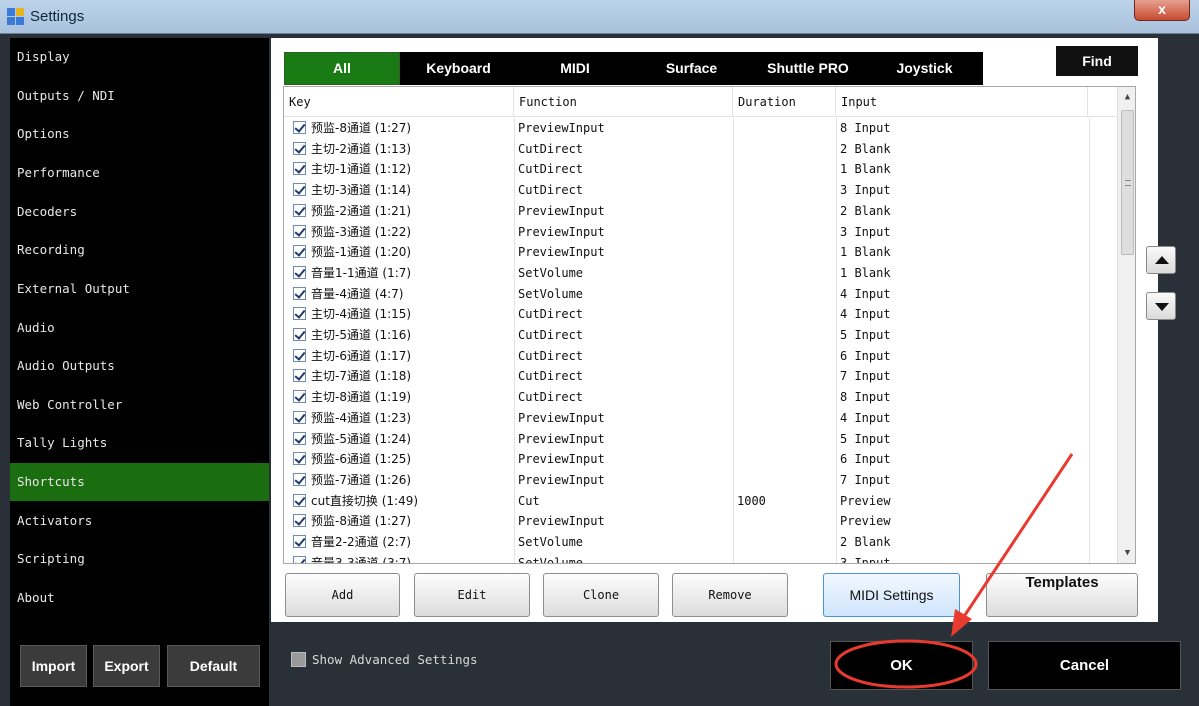  What do you see at coordinates (126, 666) in the screenshot?
I see `export-button: Export` at bounding box center [126, 666].